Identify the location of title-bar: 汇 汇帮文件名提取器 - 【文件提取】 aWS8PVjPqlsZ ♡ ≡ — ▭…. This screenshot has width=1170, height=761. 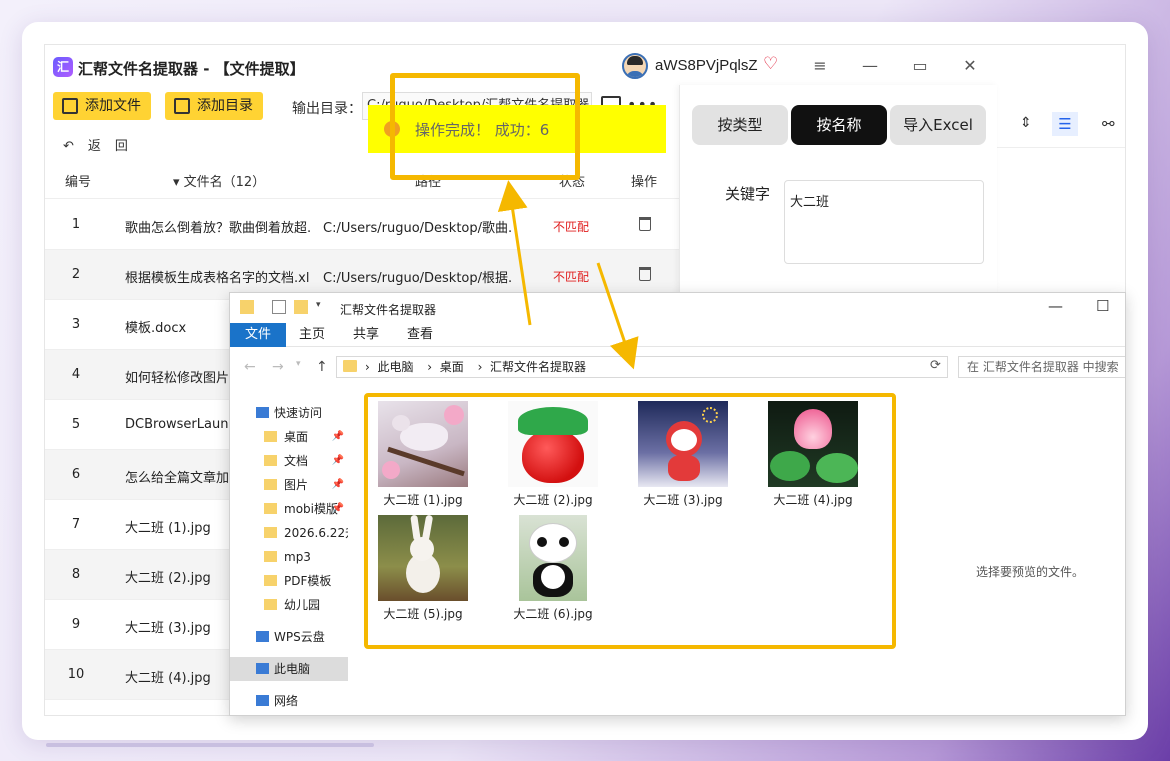
(585, 67).